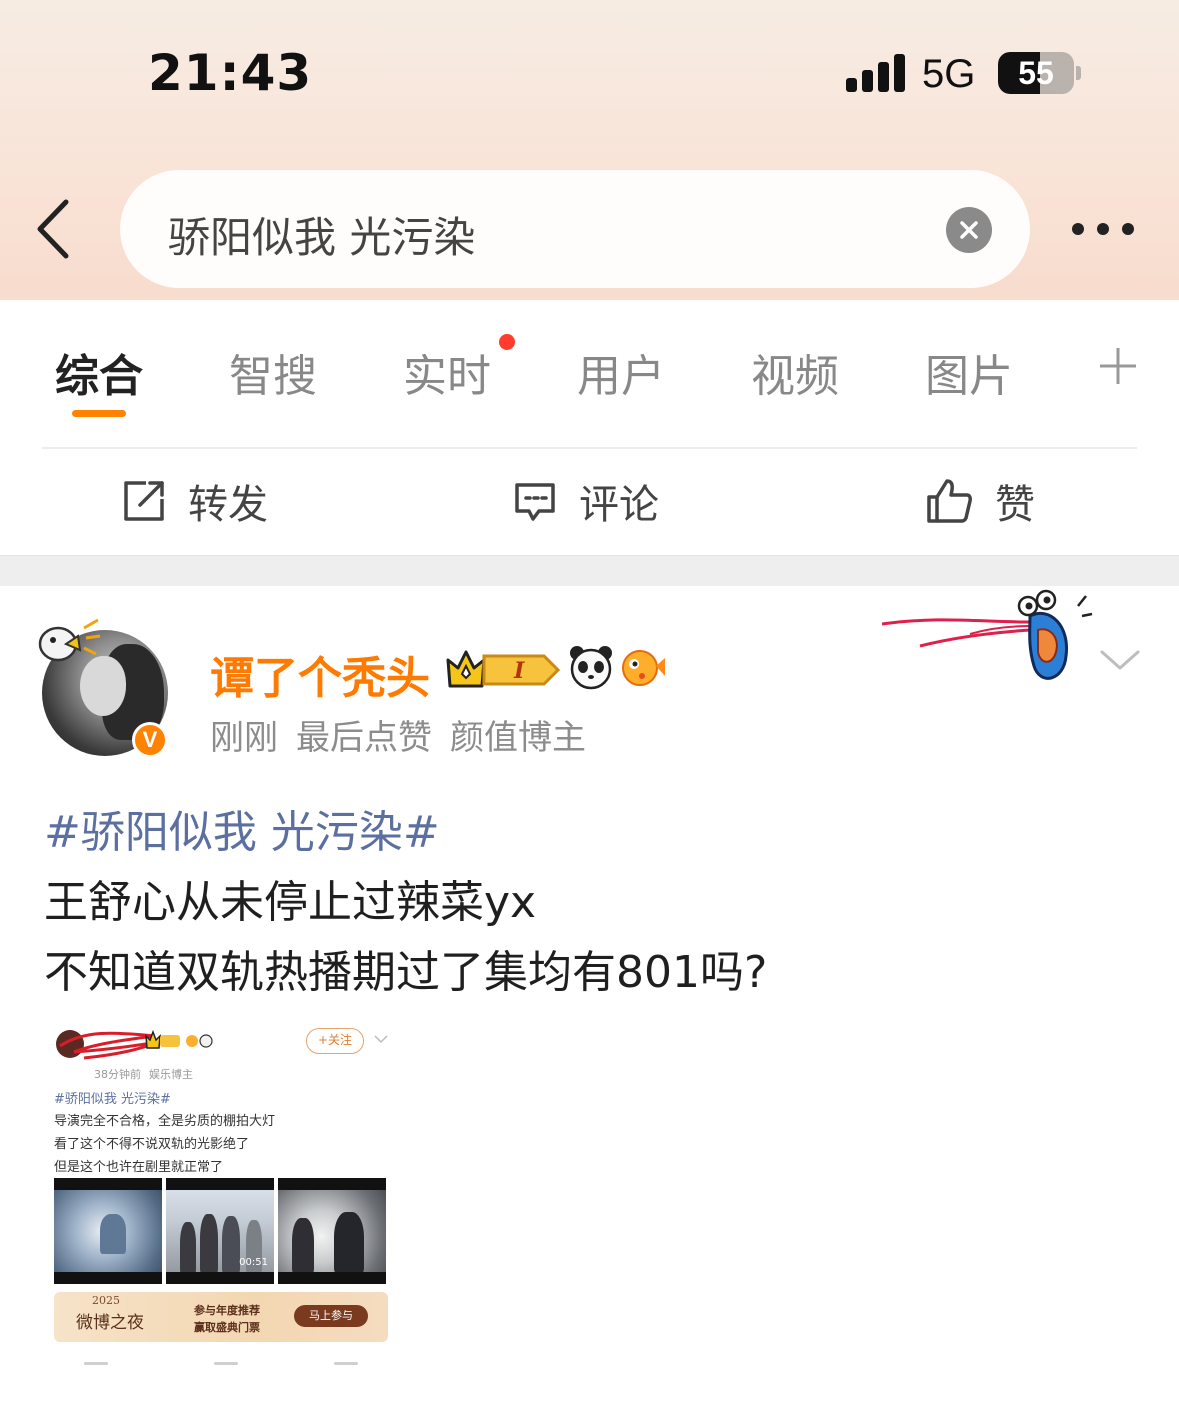  I want to click on banner-text: 参与年度推荐, so click(227, 1310).